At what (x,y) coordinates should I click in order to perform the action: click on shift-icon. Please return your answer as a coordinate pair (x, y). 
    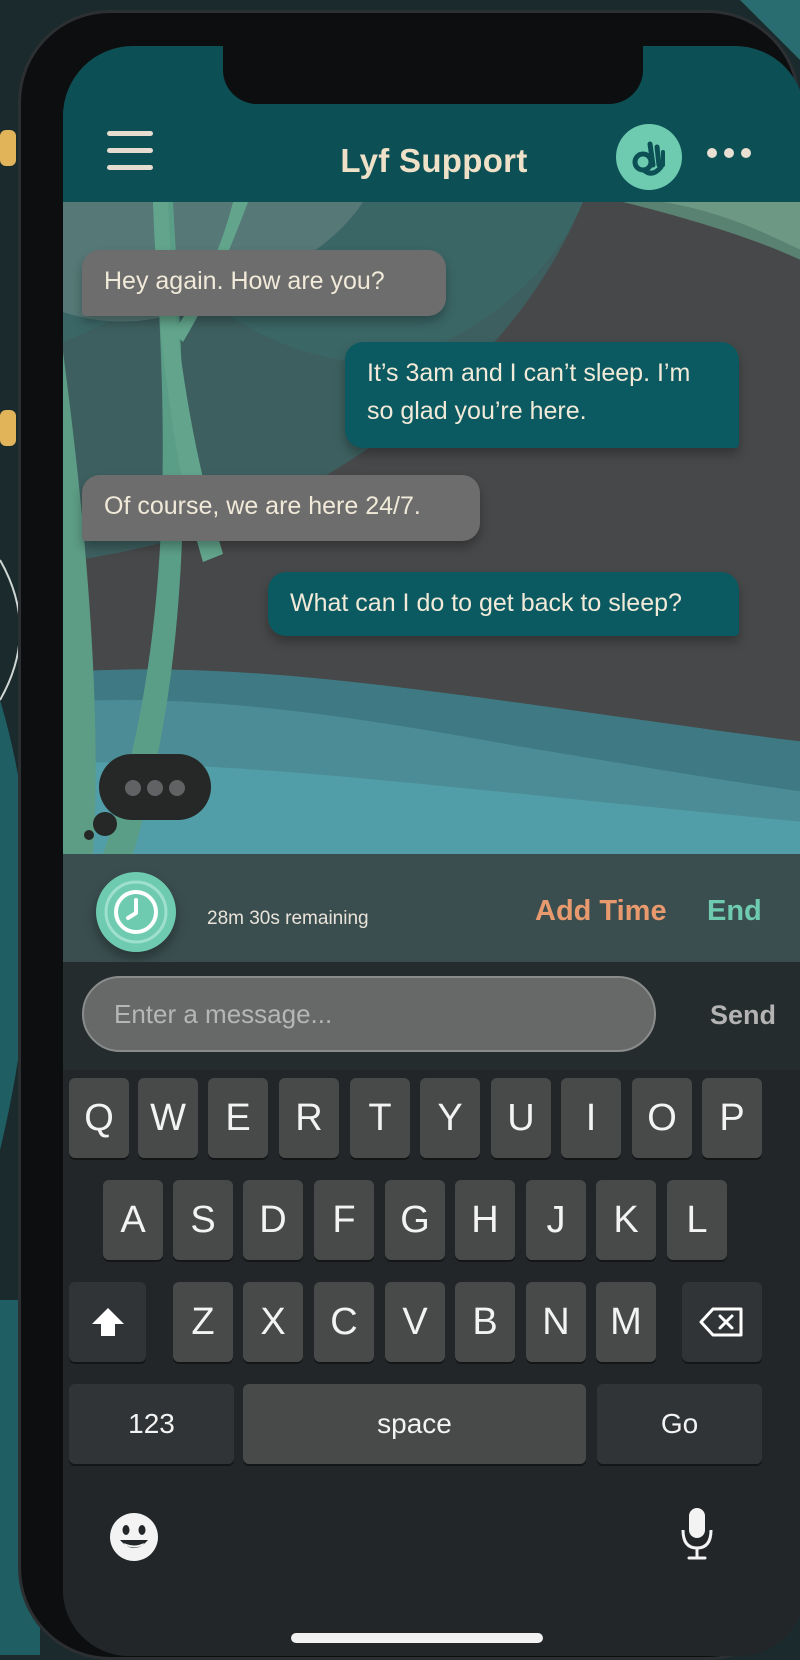
    Looking at the image, I should click on (107, 1322).